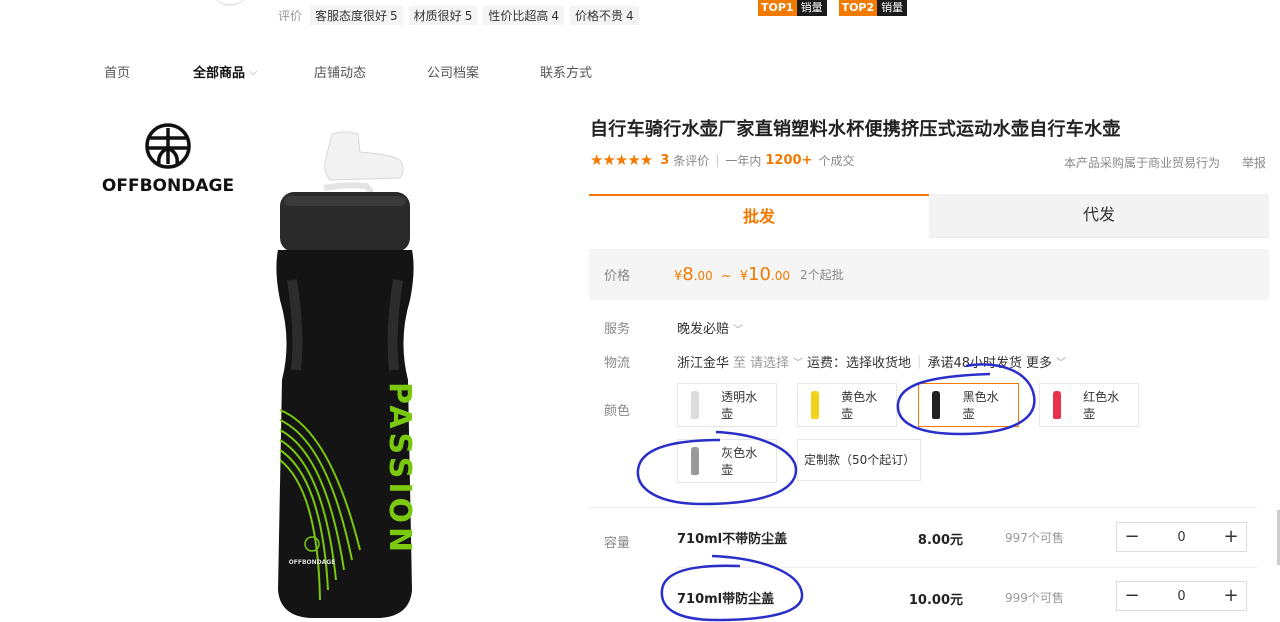 The image size is (1280, 622). I want to click on price-low: 8, so click(688, 274).